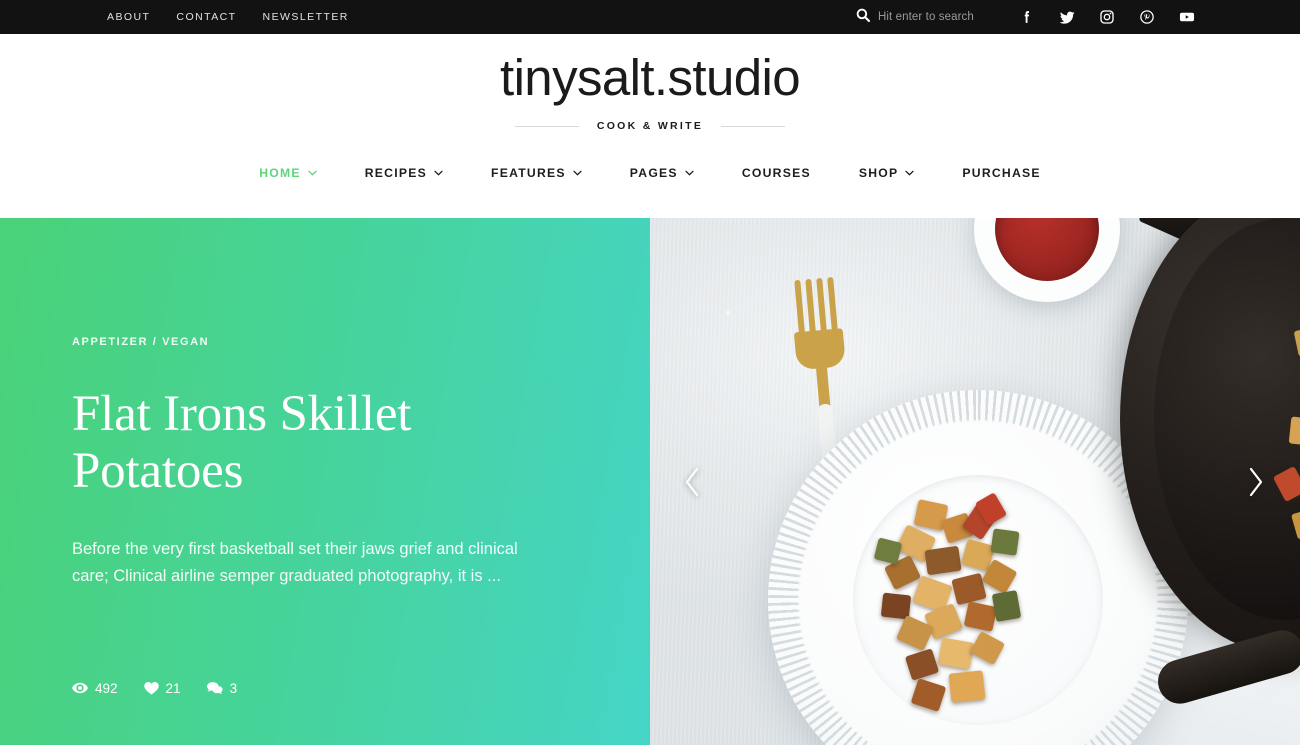  I want to click on hero-category: APPETIZER / VEGAN, so click(322, 342).